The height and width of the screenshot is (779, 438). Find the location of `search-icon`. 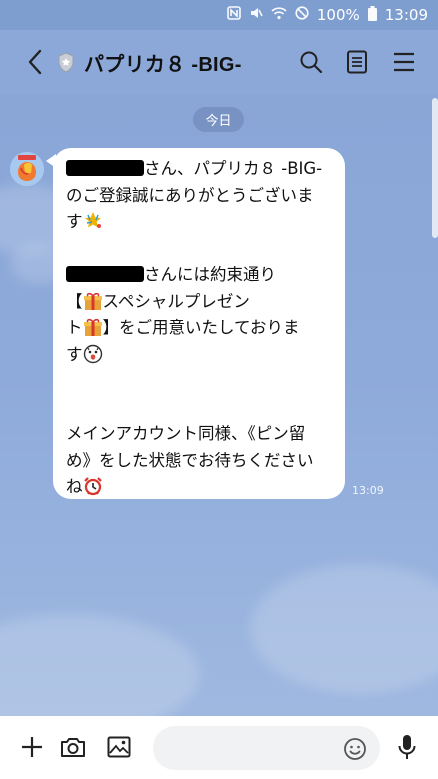

search-icon is located at coordinates (311, 62).